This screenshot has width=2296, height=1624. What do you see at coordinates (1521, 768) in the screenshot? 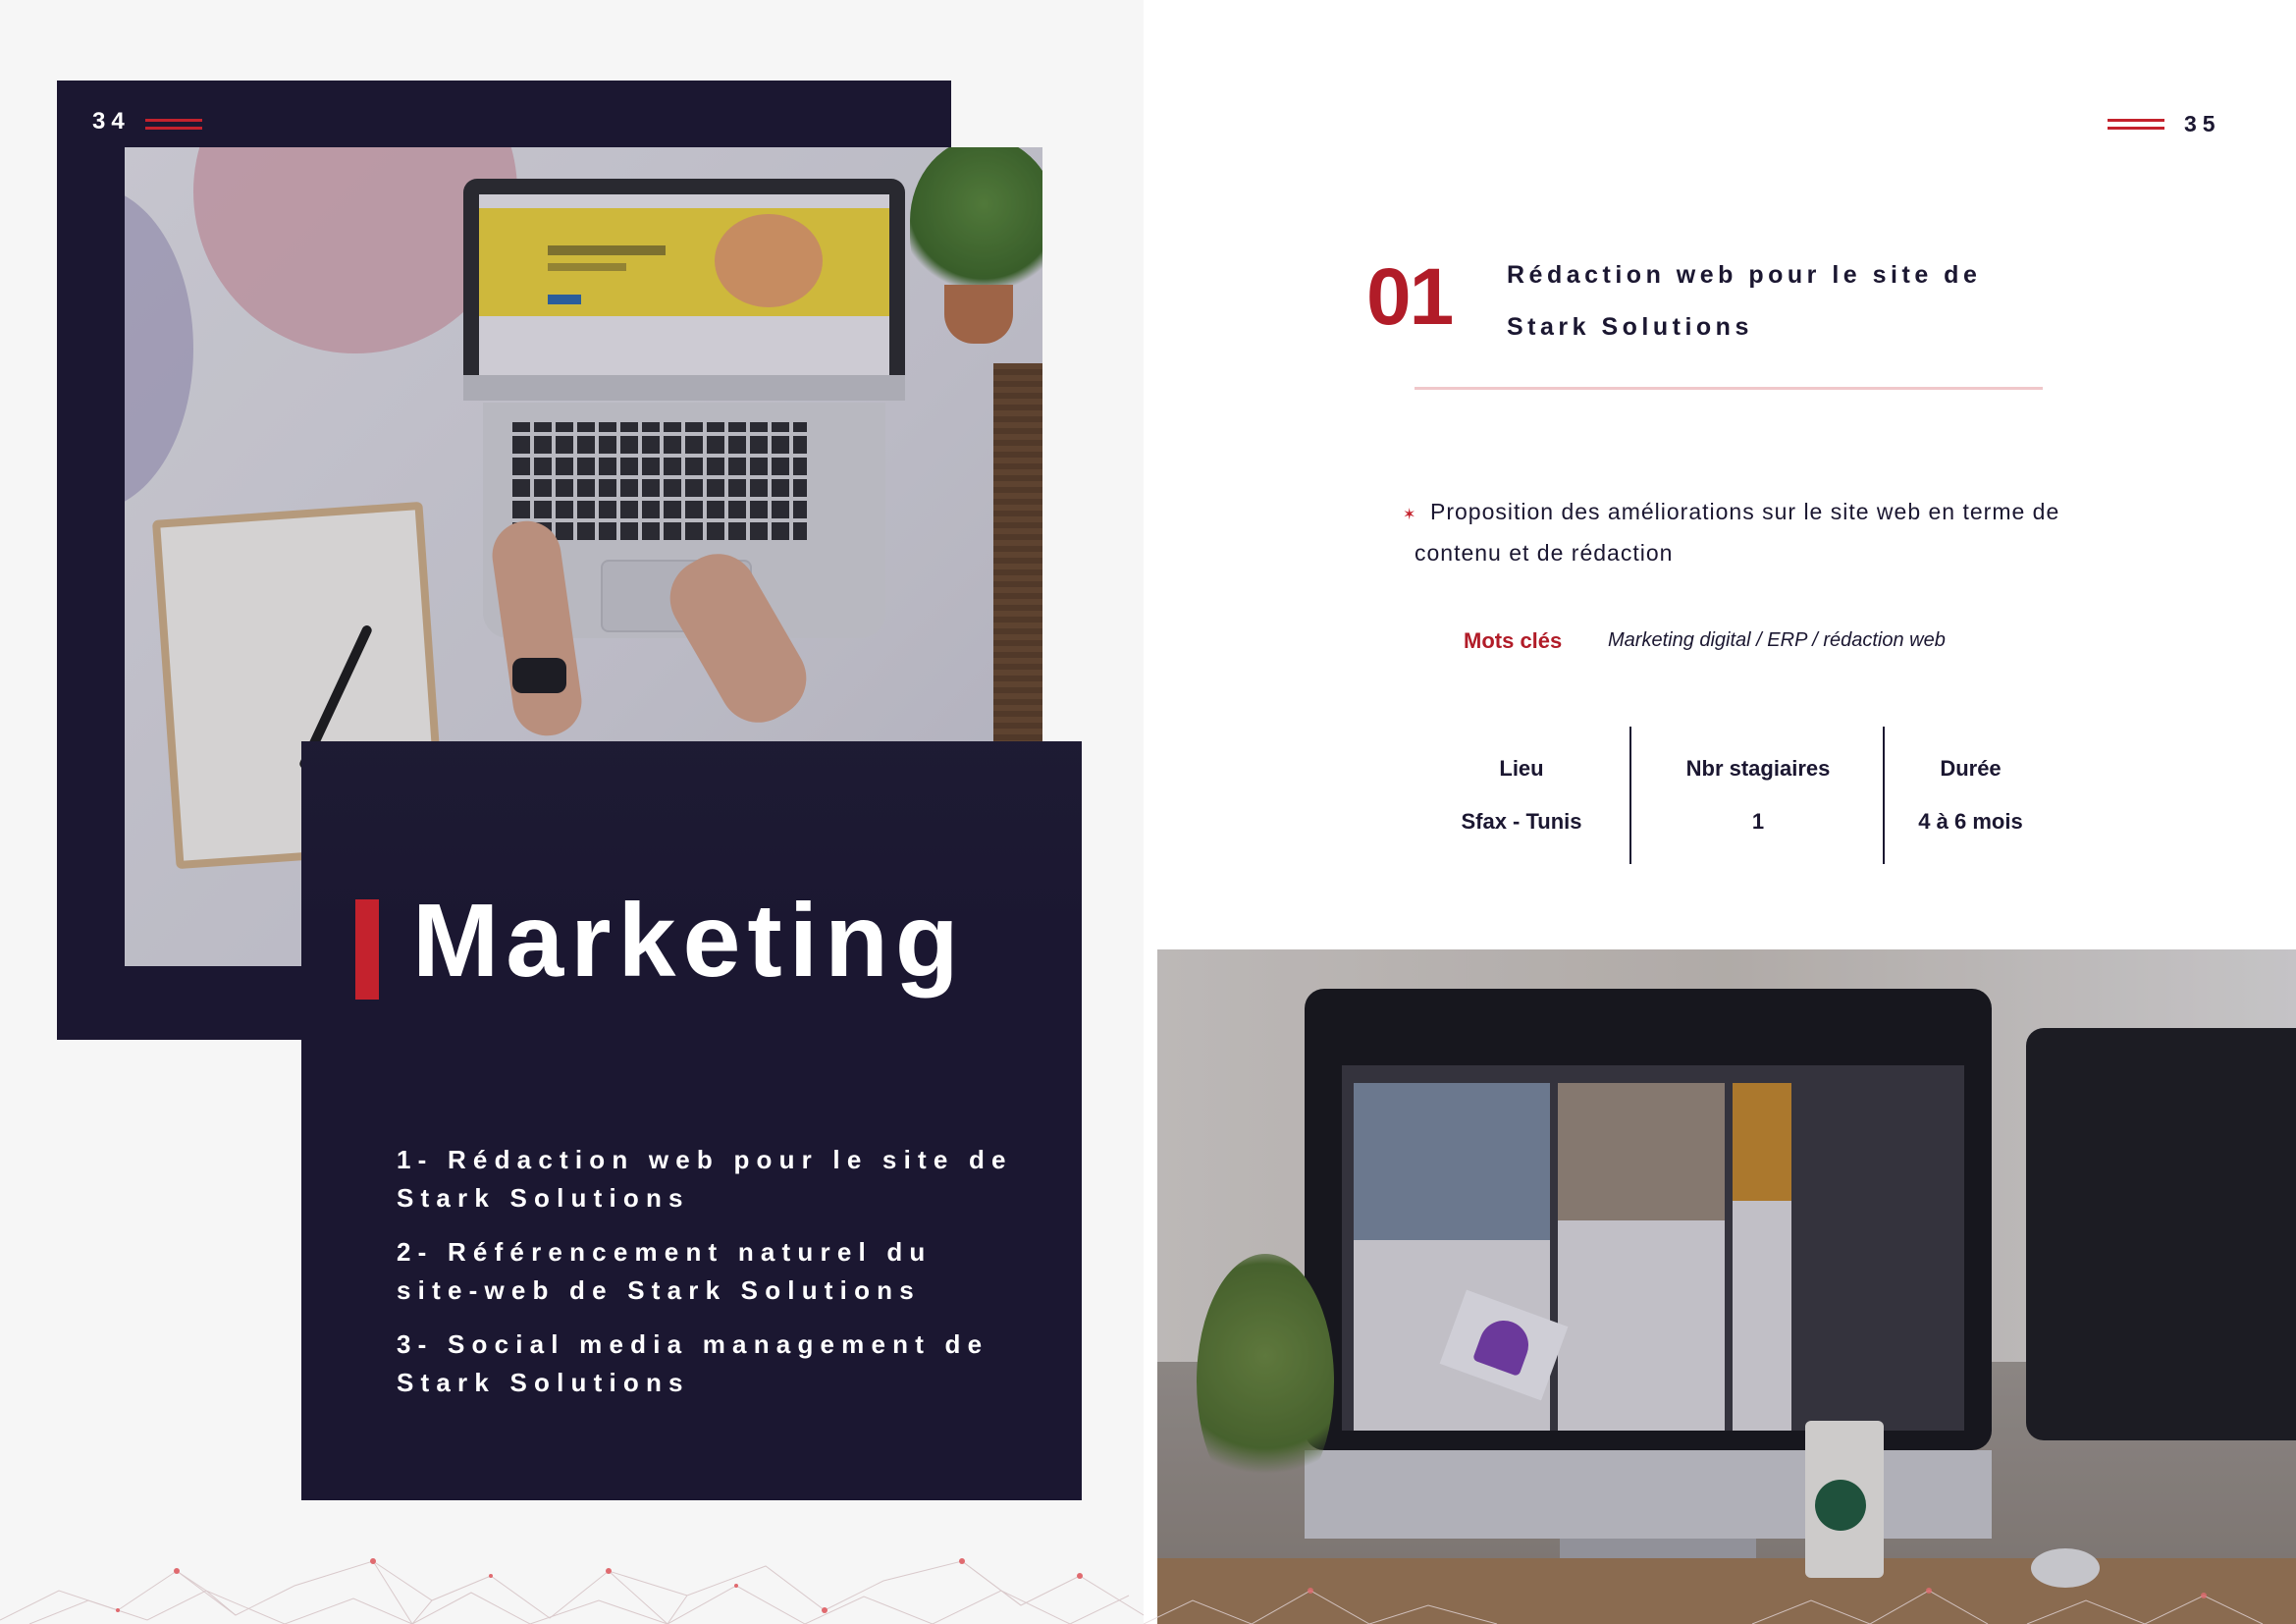
I see `info-label: Lieu` at bounding box center [1521, 768].